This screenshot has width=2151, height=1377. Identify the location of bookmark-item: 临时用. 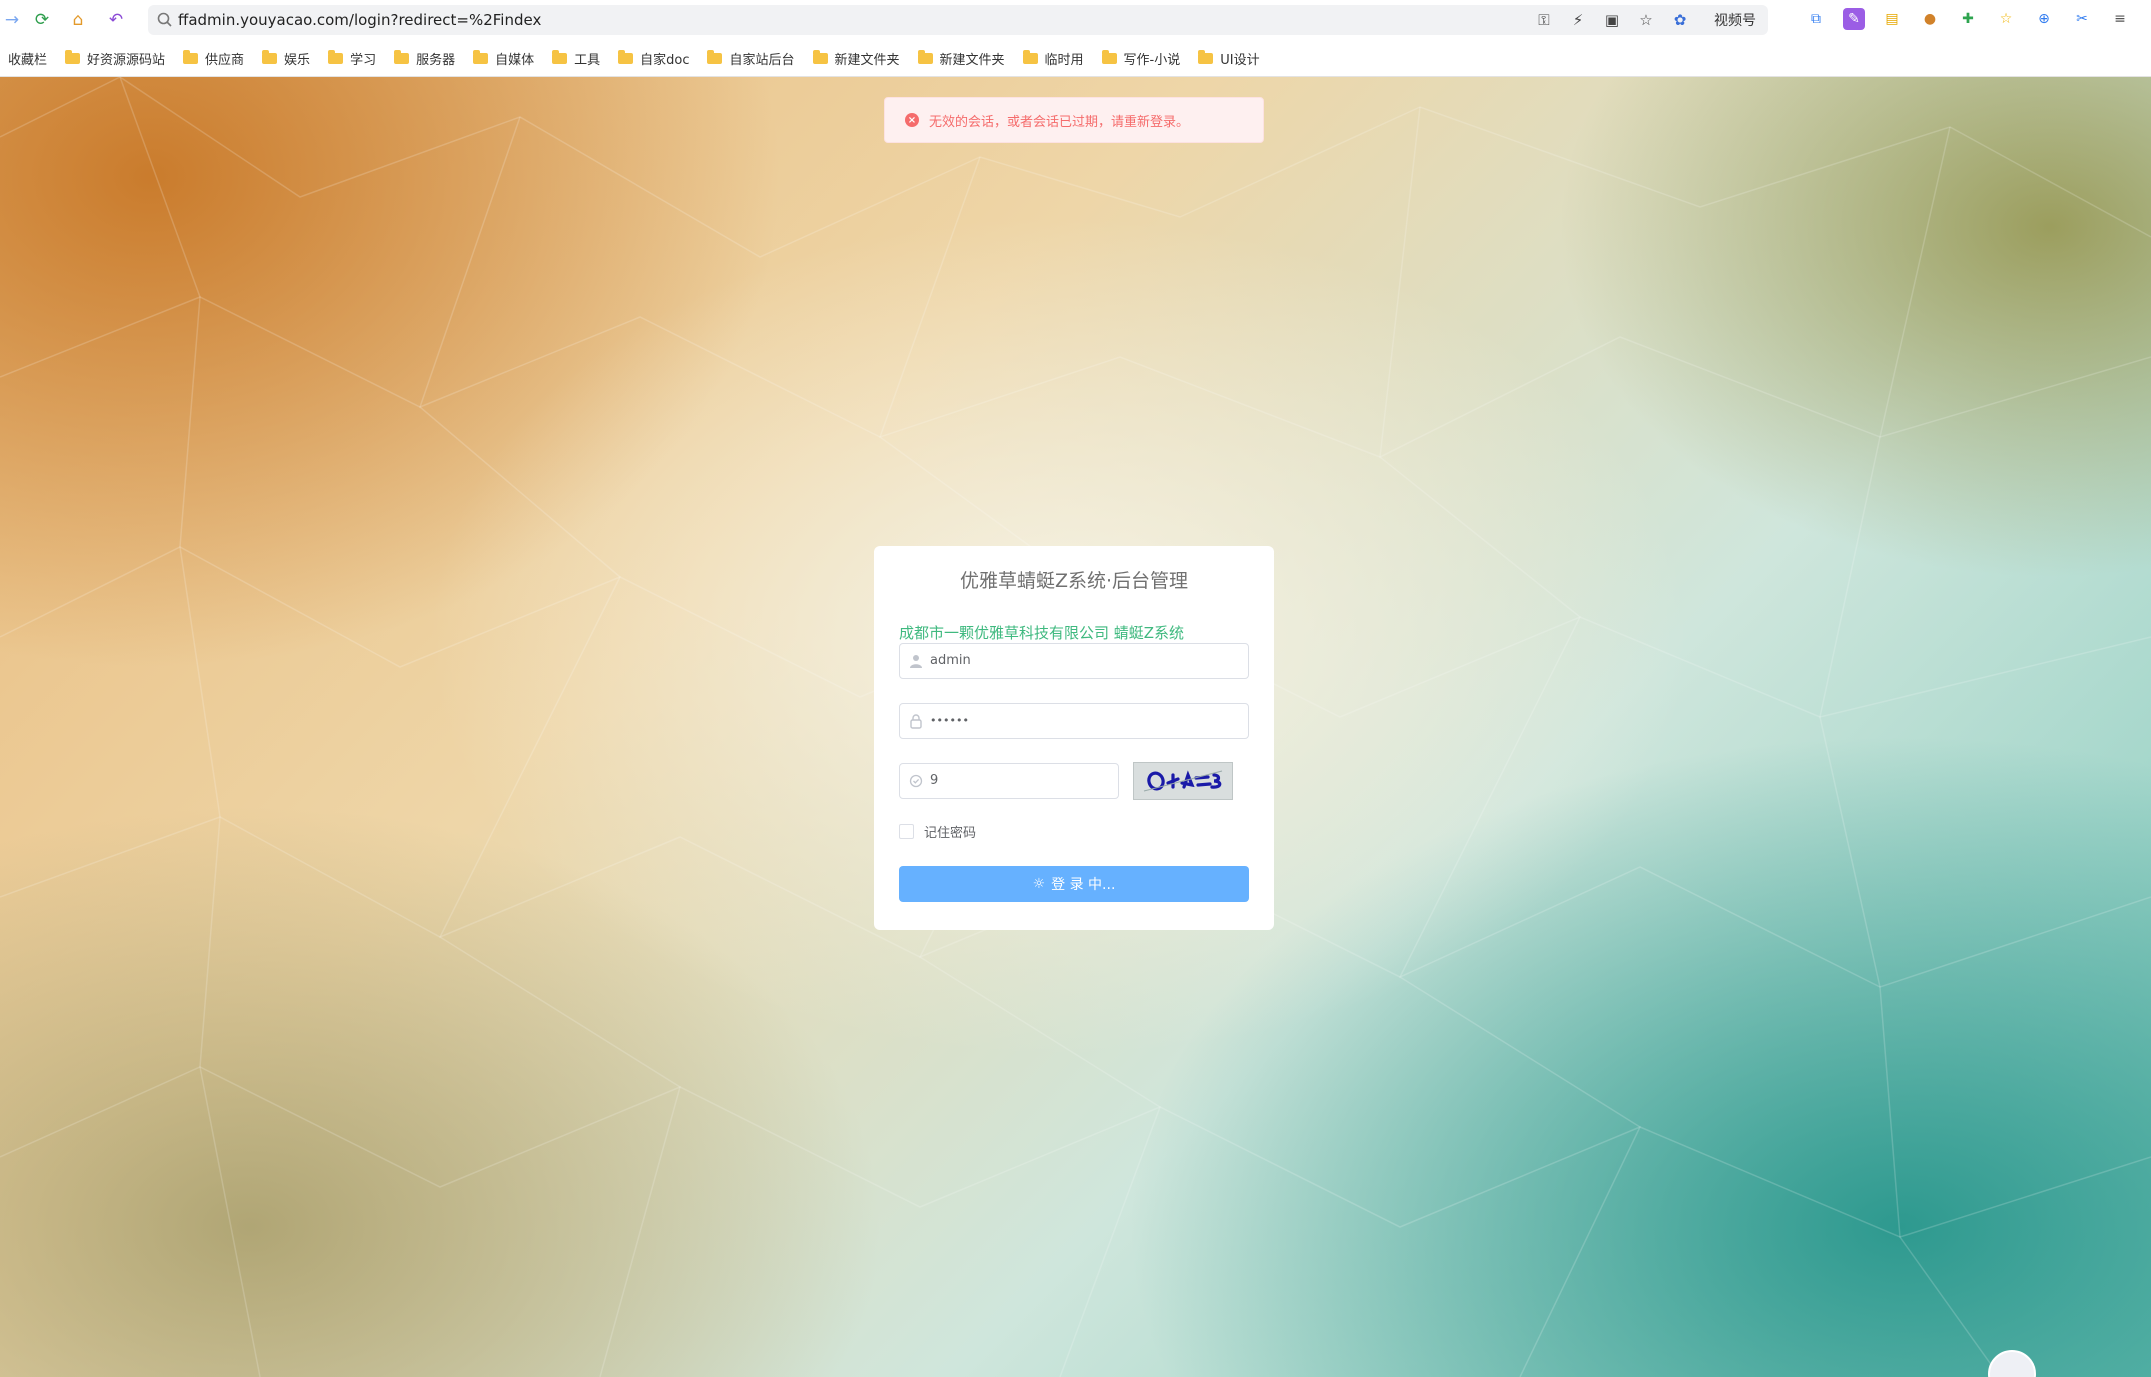
(1054, 58).